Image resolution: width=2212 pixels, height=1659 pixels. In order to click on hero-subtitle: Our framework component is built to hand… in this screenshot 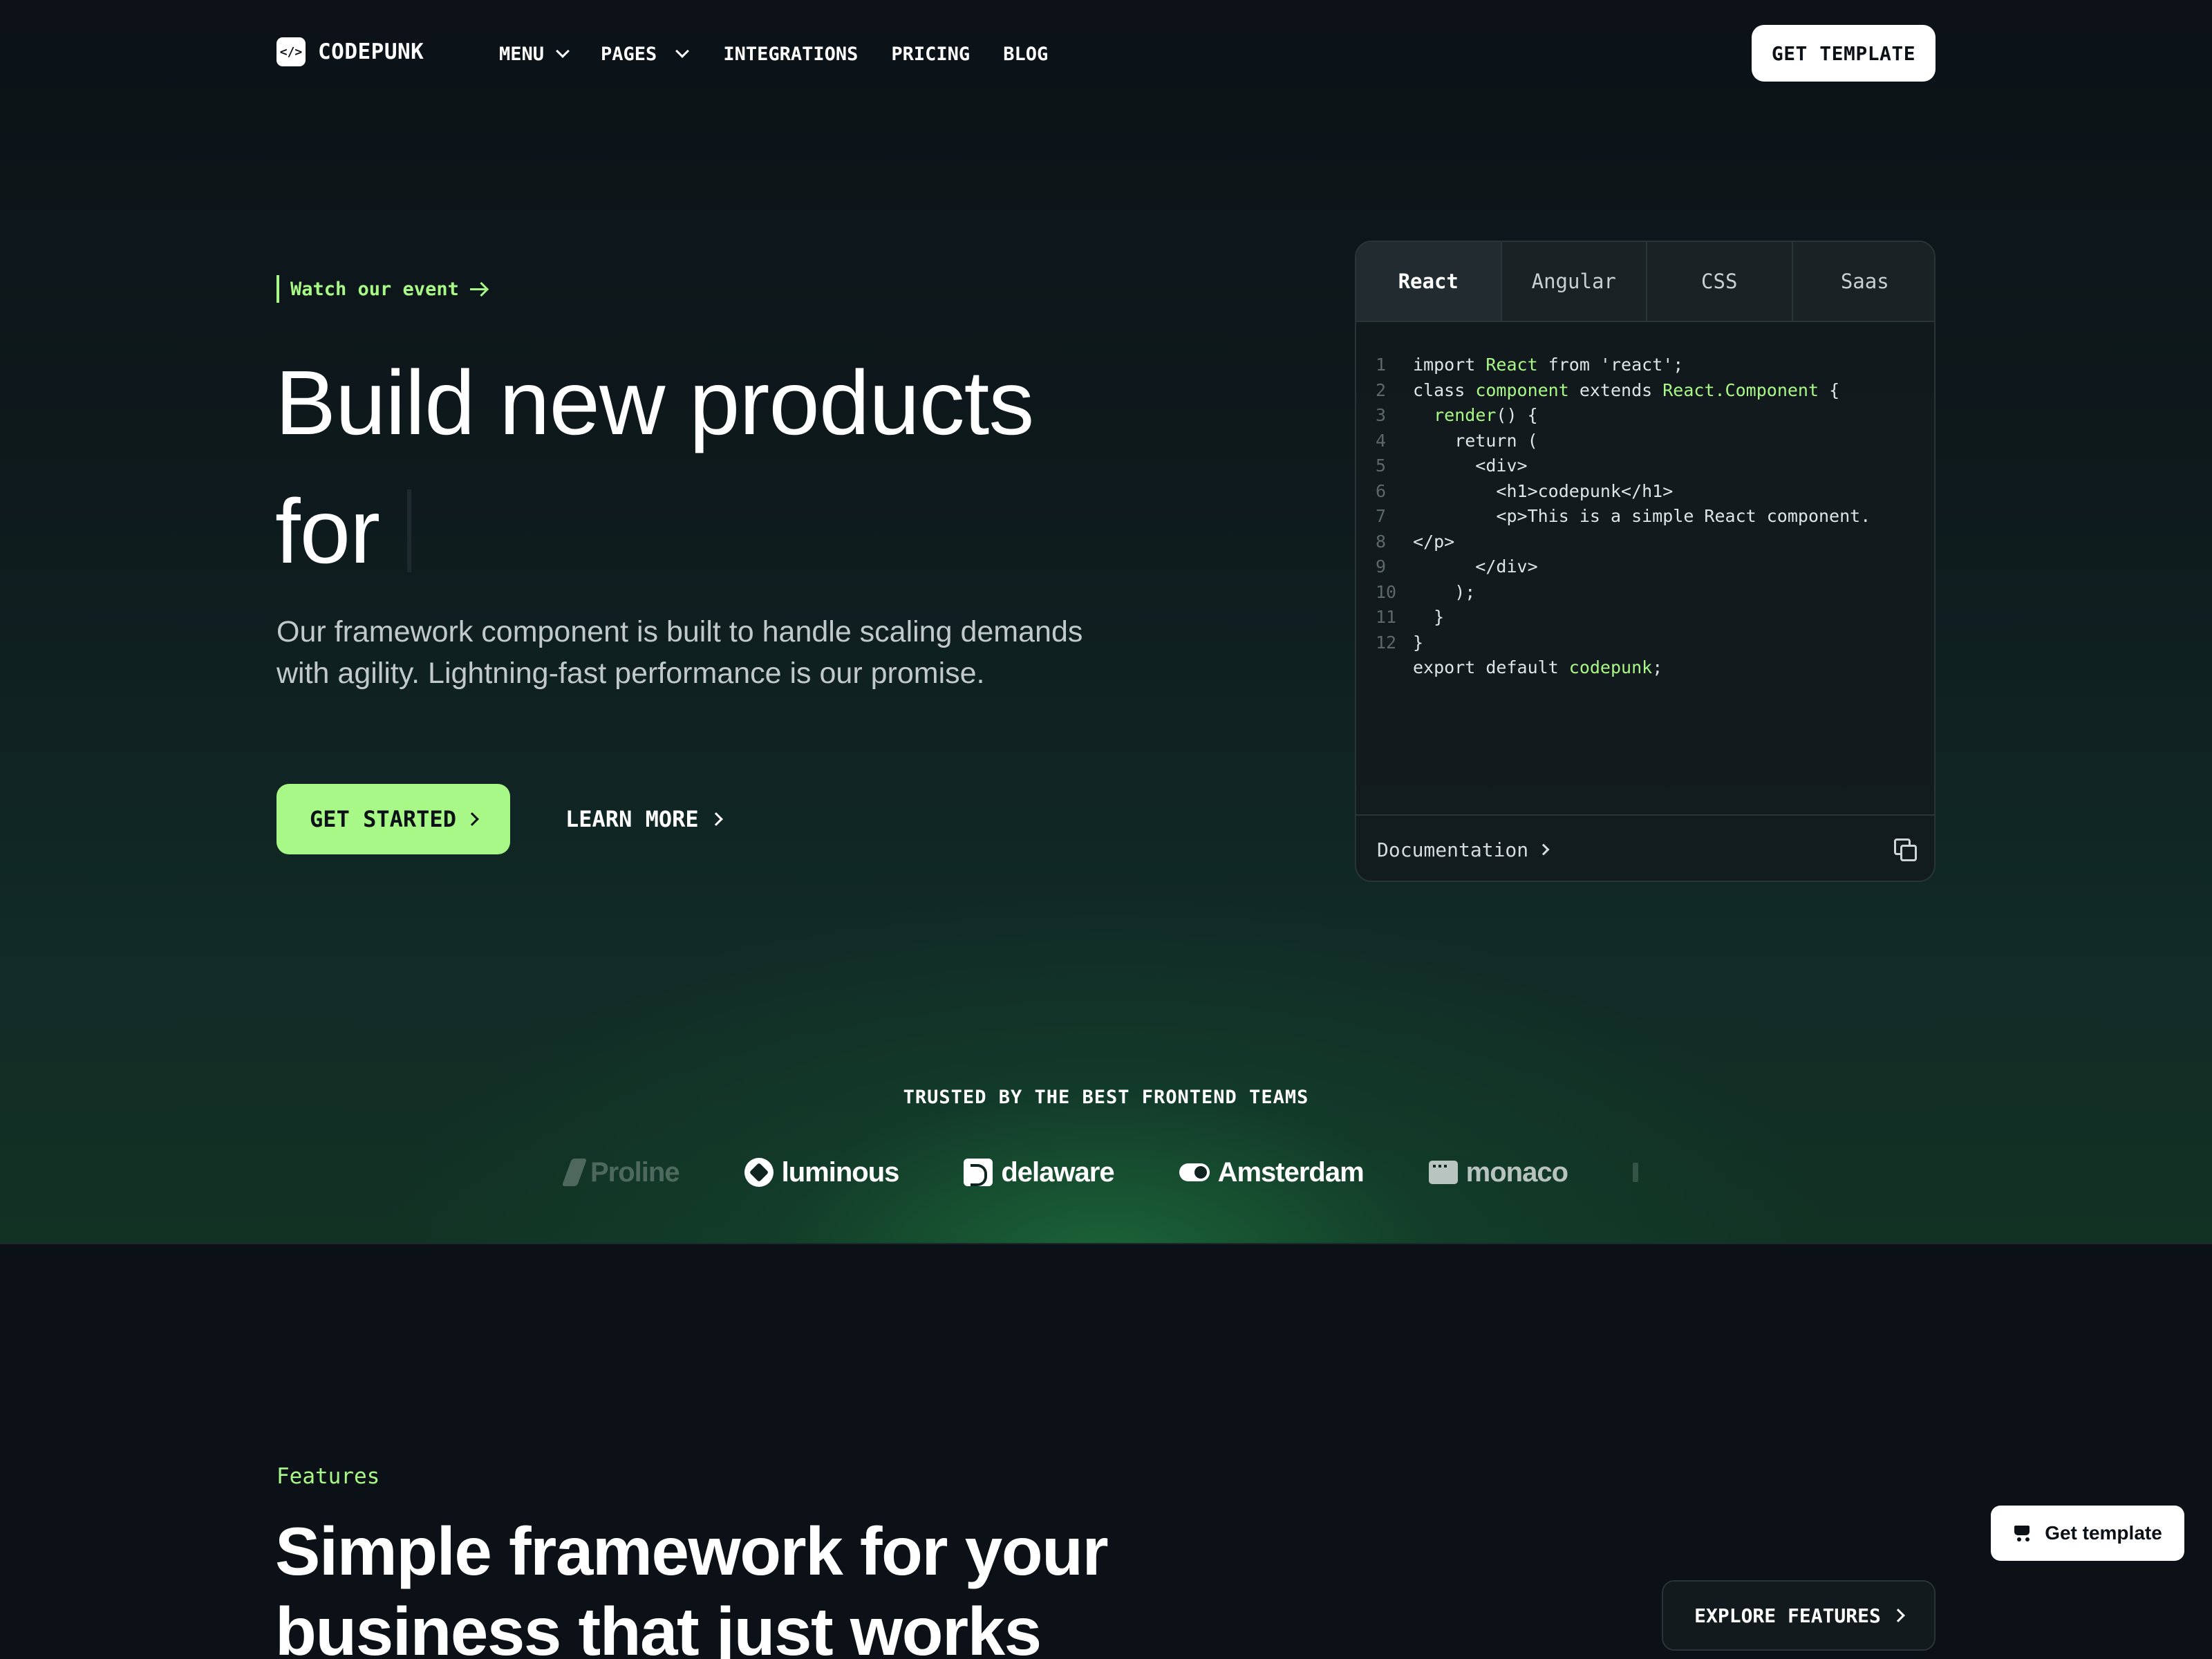, I will do `click(679, 652)`.